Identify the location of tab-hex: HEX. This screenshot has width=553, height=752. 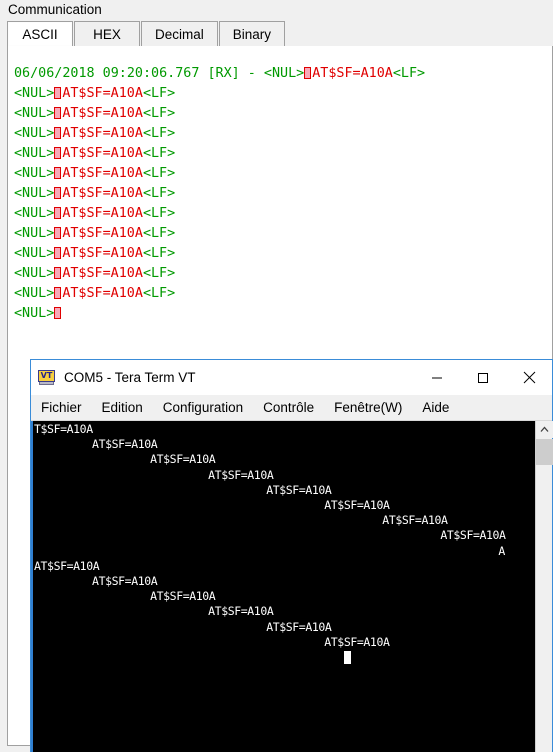
(107, 34).